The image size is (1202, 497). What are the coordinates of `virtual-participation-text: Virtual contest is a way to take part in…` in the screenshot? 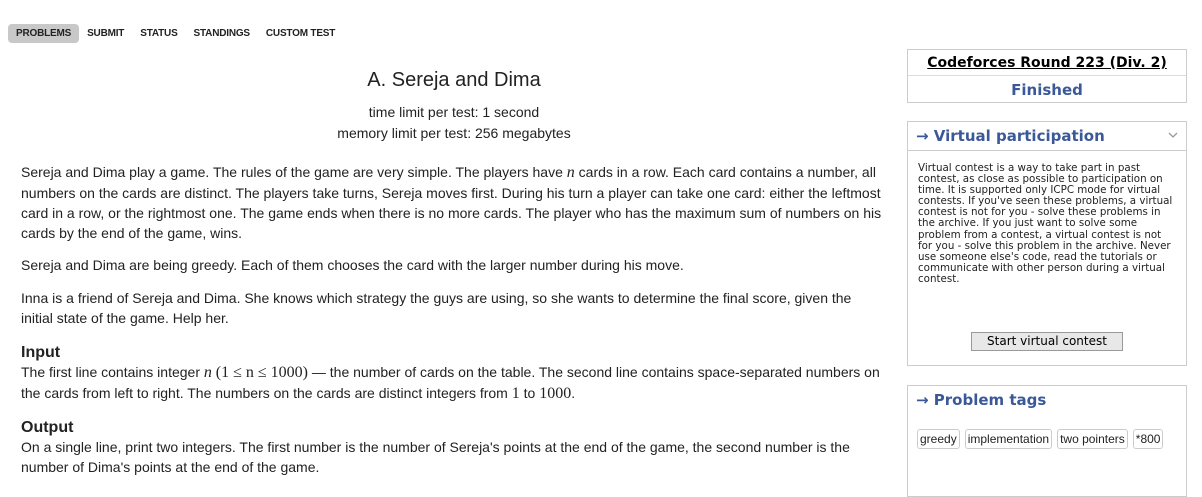 It's located at (1045, 223).